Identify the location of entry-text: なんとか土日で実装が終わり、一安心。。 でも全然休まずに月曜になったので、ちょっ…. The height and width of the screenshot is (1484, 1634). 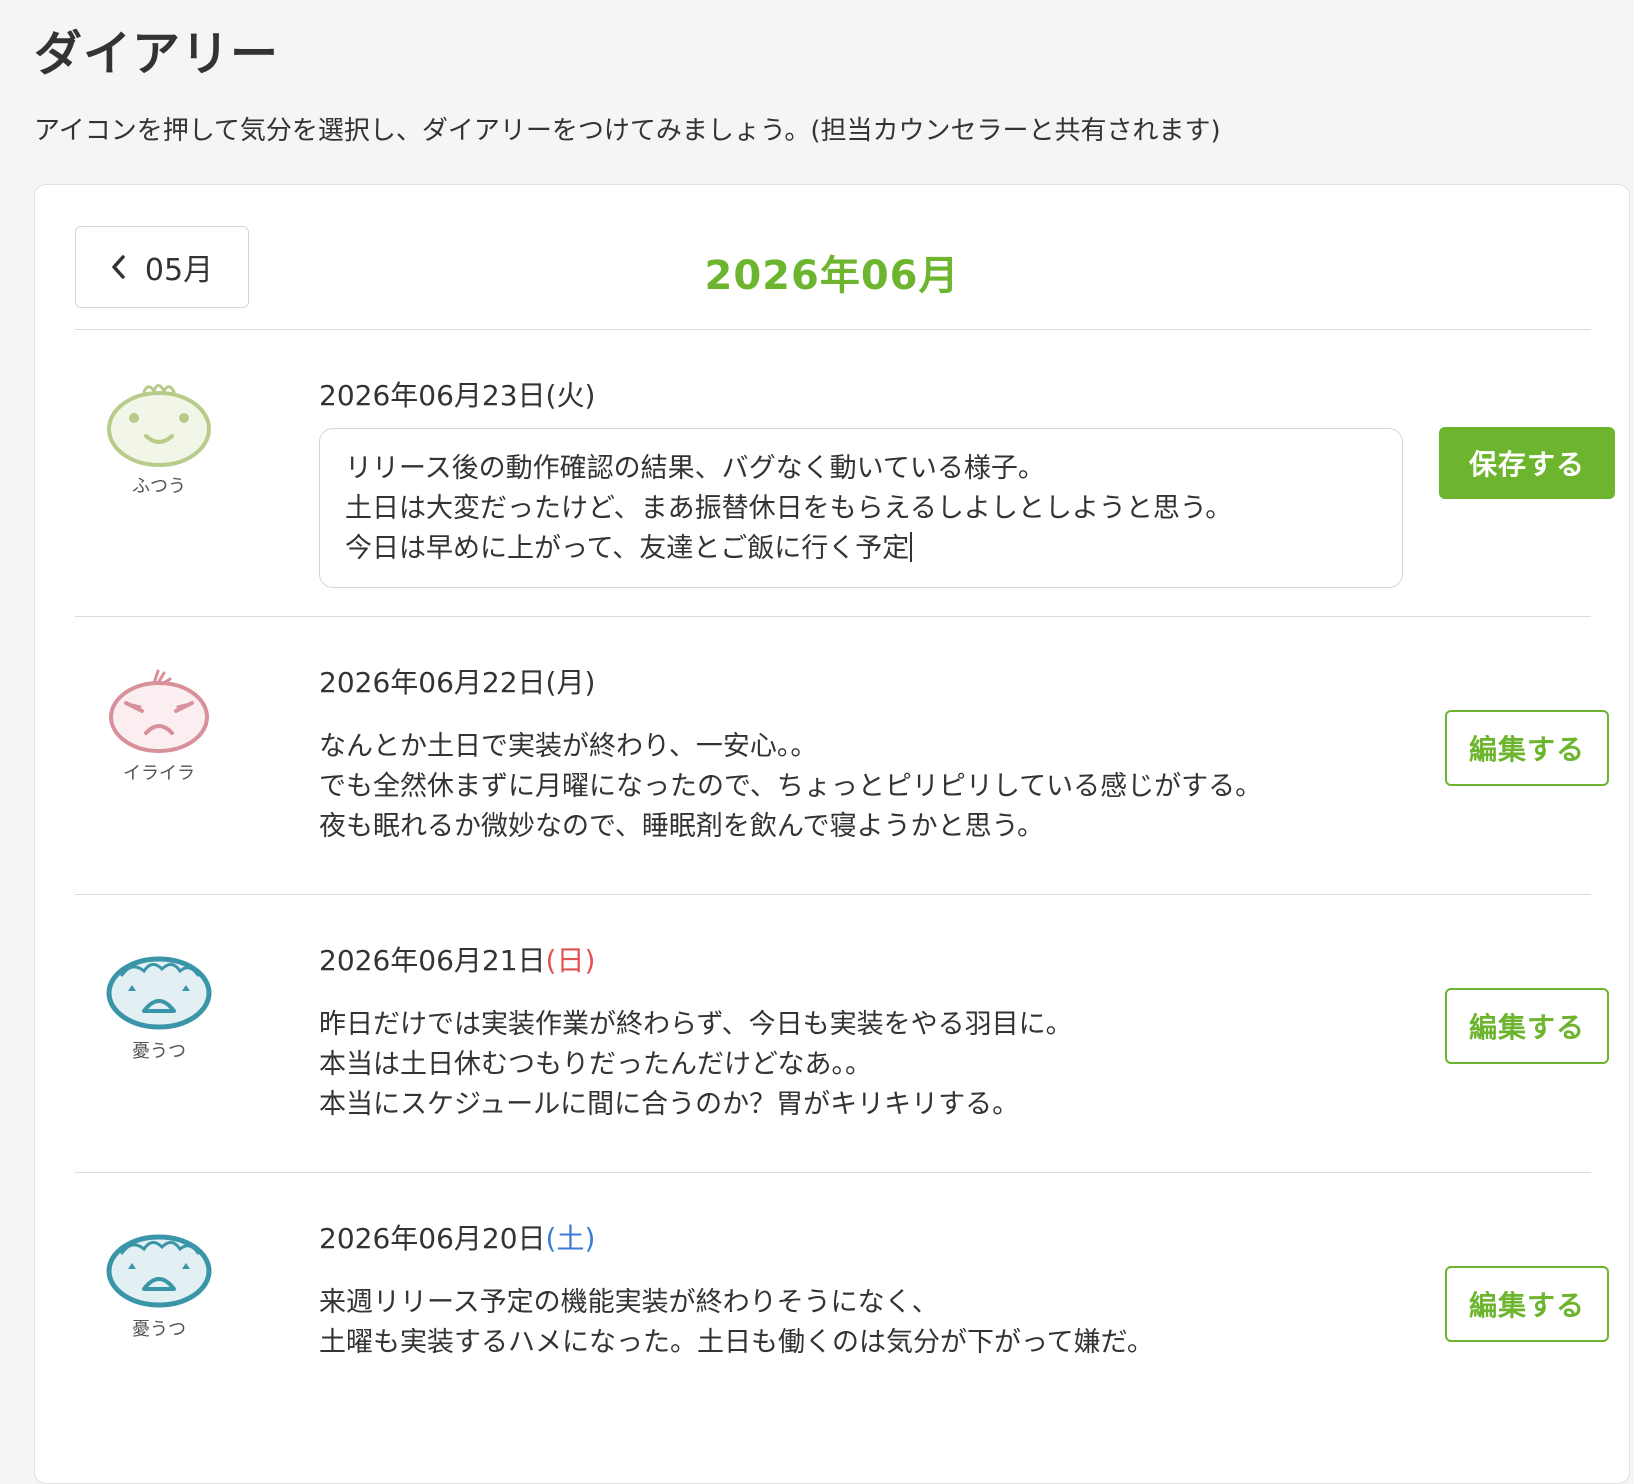
(791, 786).